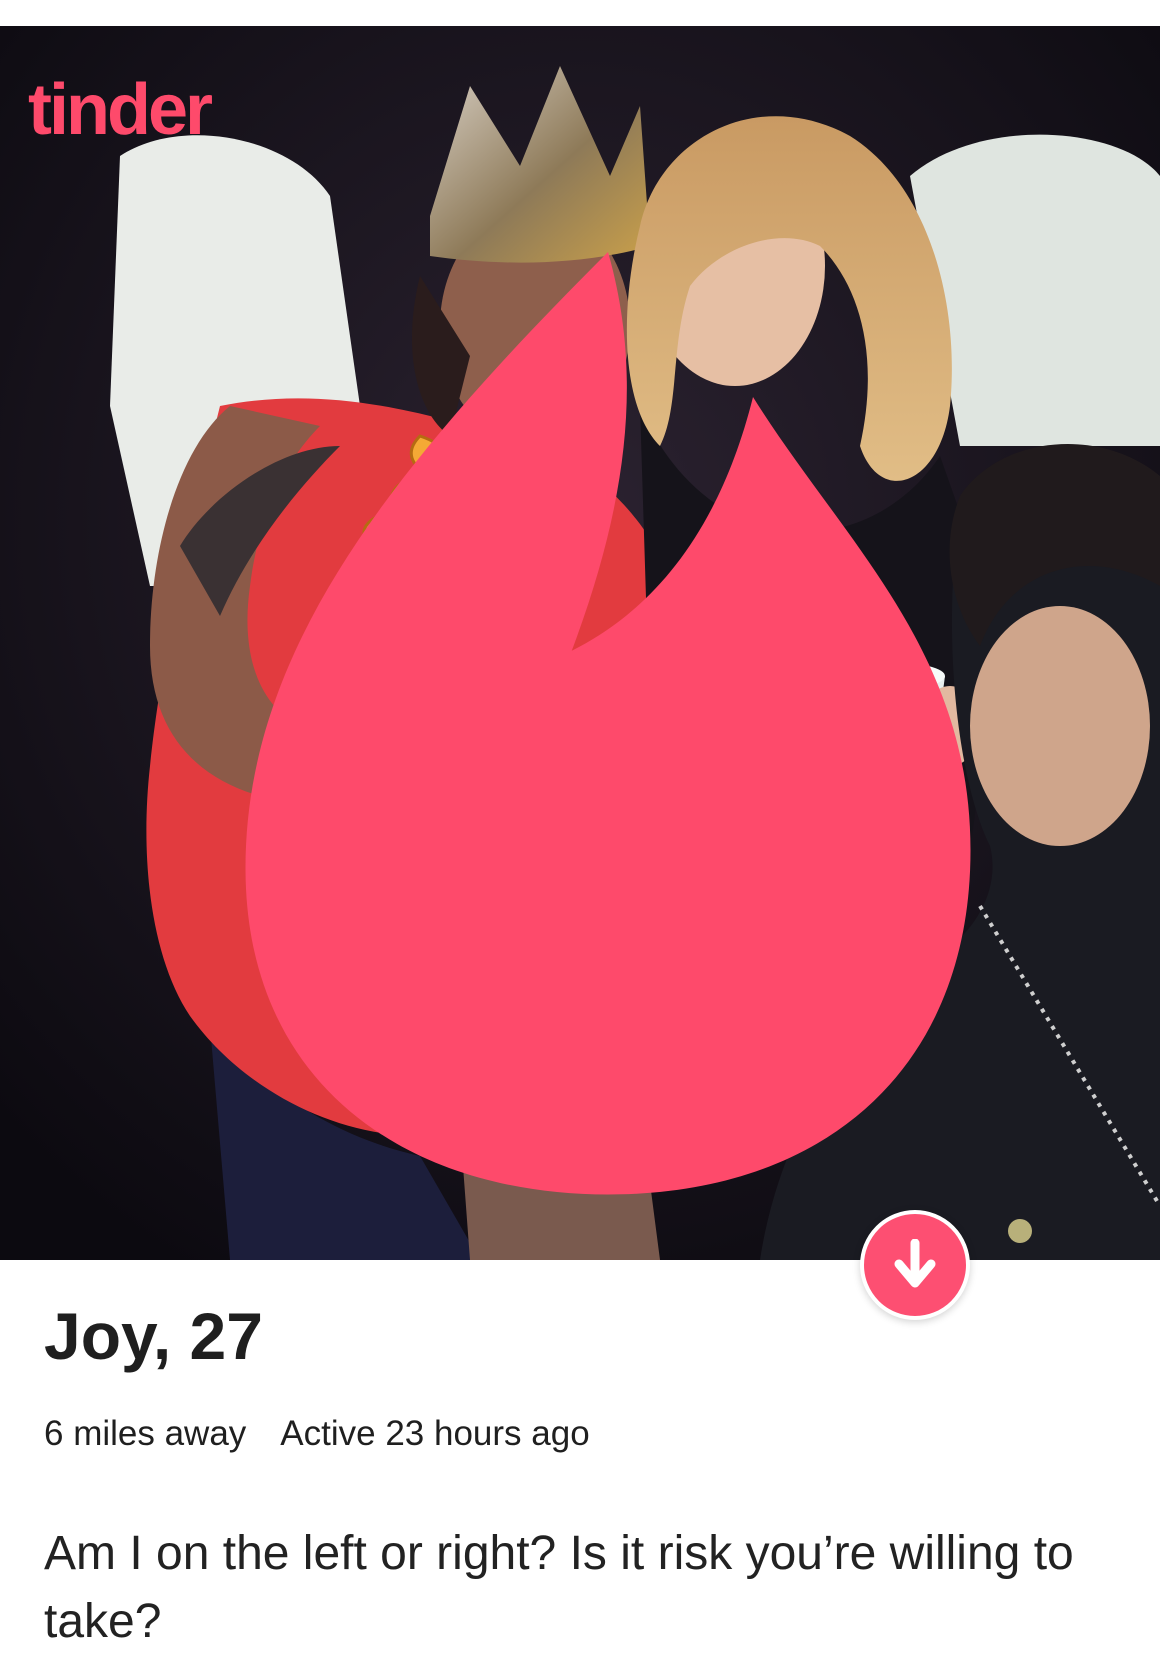 This screenshot has width=1160, height=1667. Describe the element at coordinates (435, 1433) in the screenshot. I see `activity-label: Active 23 hours ago` at that location.